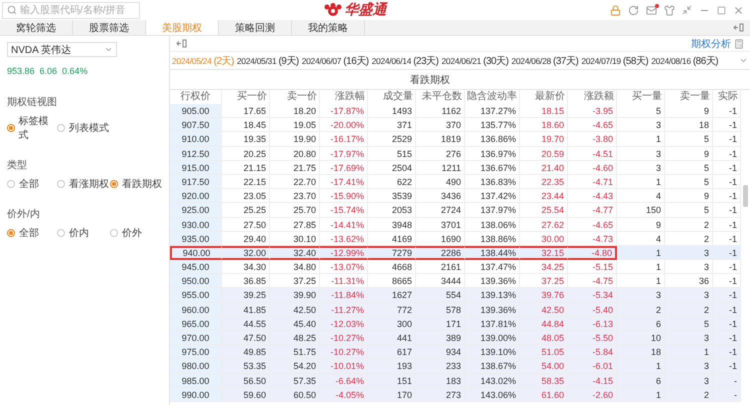 This screenshot has height=405, width=750. What do you see at coordinates (743, 60) in the screenshot?
I see `dropdown-caret-icon` at bounding box center [743, 60].